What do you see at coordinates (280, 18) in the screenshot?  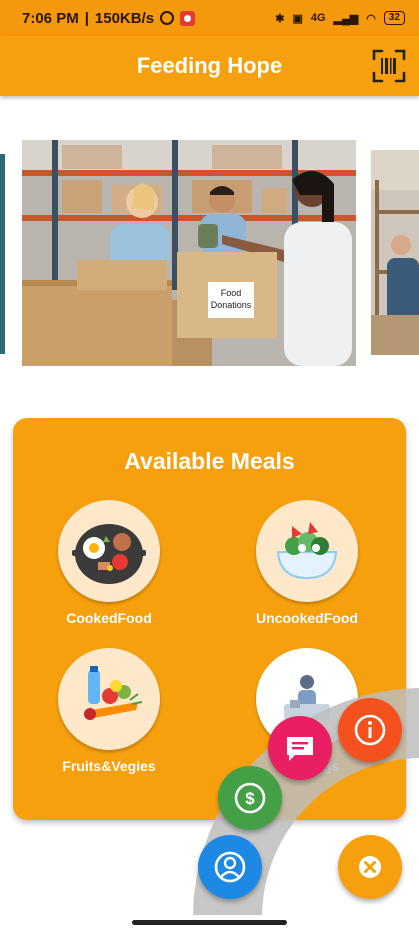 I see `bluetooth-icon: ✱` at bounding box center [280, 18].